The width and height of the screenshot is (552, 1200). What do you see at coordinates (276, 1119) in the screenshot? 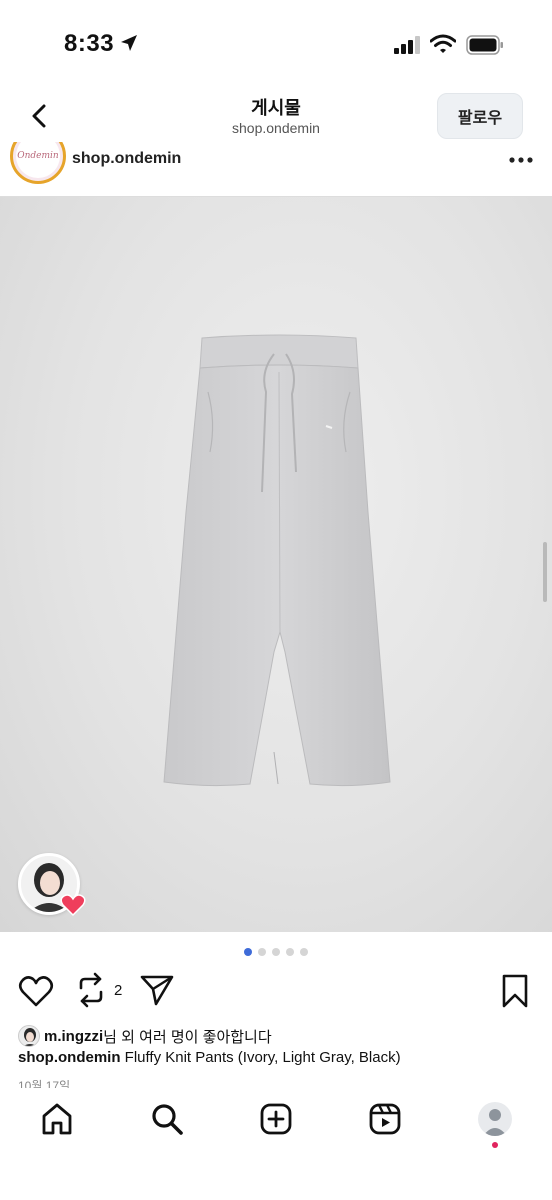
I see `create-plus-icon` at bounding box center [276, 1119].